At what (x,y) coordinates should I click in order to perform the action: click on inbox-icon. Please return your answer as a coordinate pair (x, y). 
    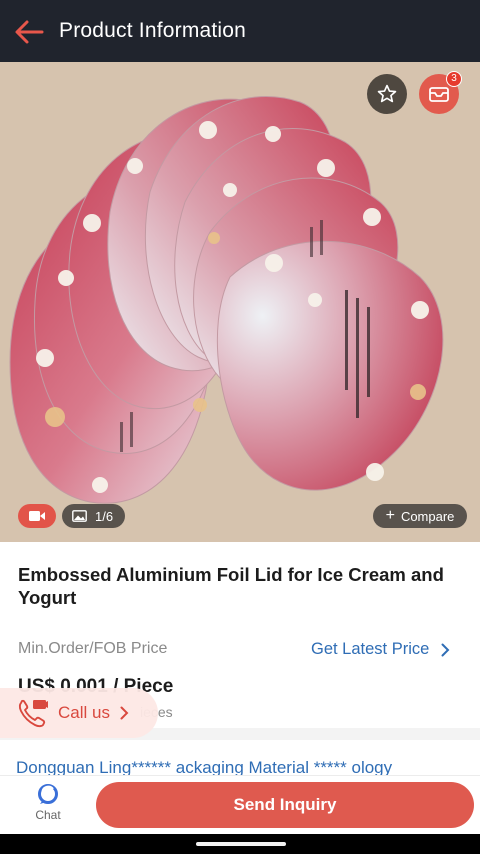
    Looking at the image, I should click on (439, 94).